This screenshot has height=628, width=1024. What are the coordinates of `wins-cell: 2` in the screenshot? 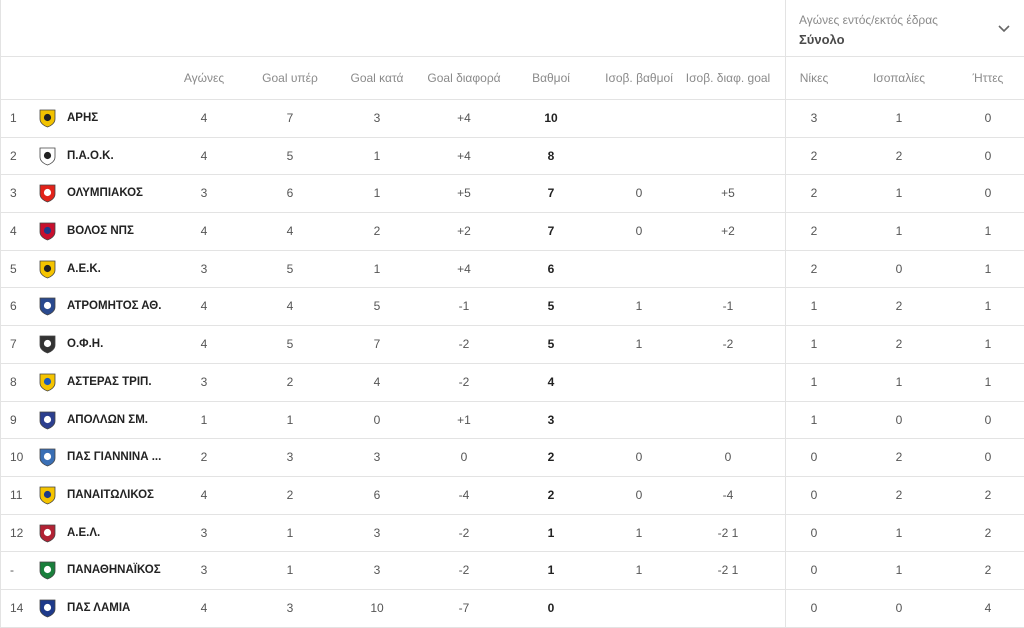 It's located at (814, 155).